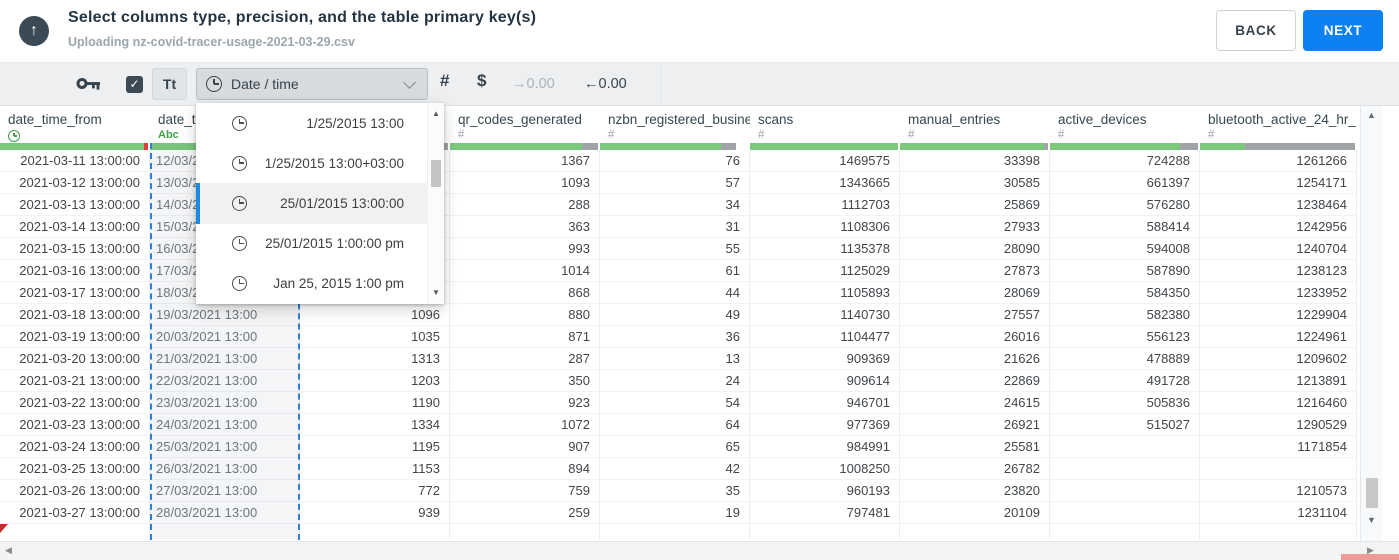 This screenshot has height=560, width=1399. Describe the element at coordinates (825, 127) in the screenshot. I see `column-header-scans: scans #` at that location.